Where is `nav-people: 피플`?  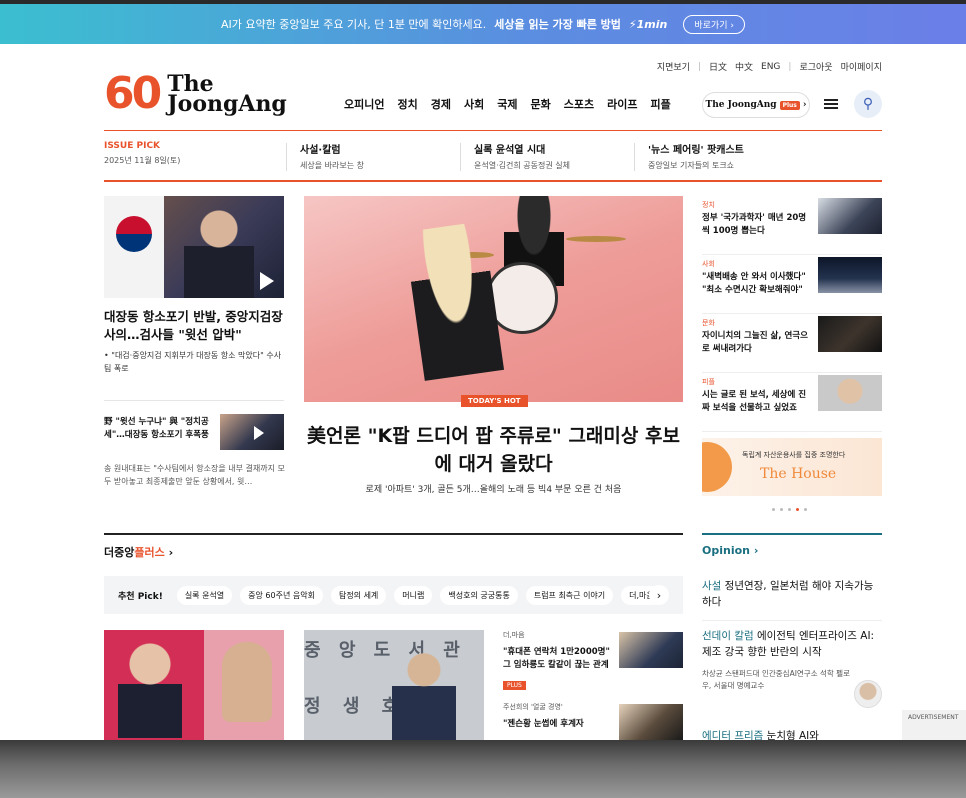
nav-people: 피플 is located at coordinates (660, 104).